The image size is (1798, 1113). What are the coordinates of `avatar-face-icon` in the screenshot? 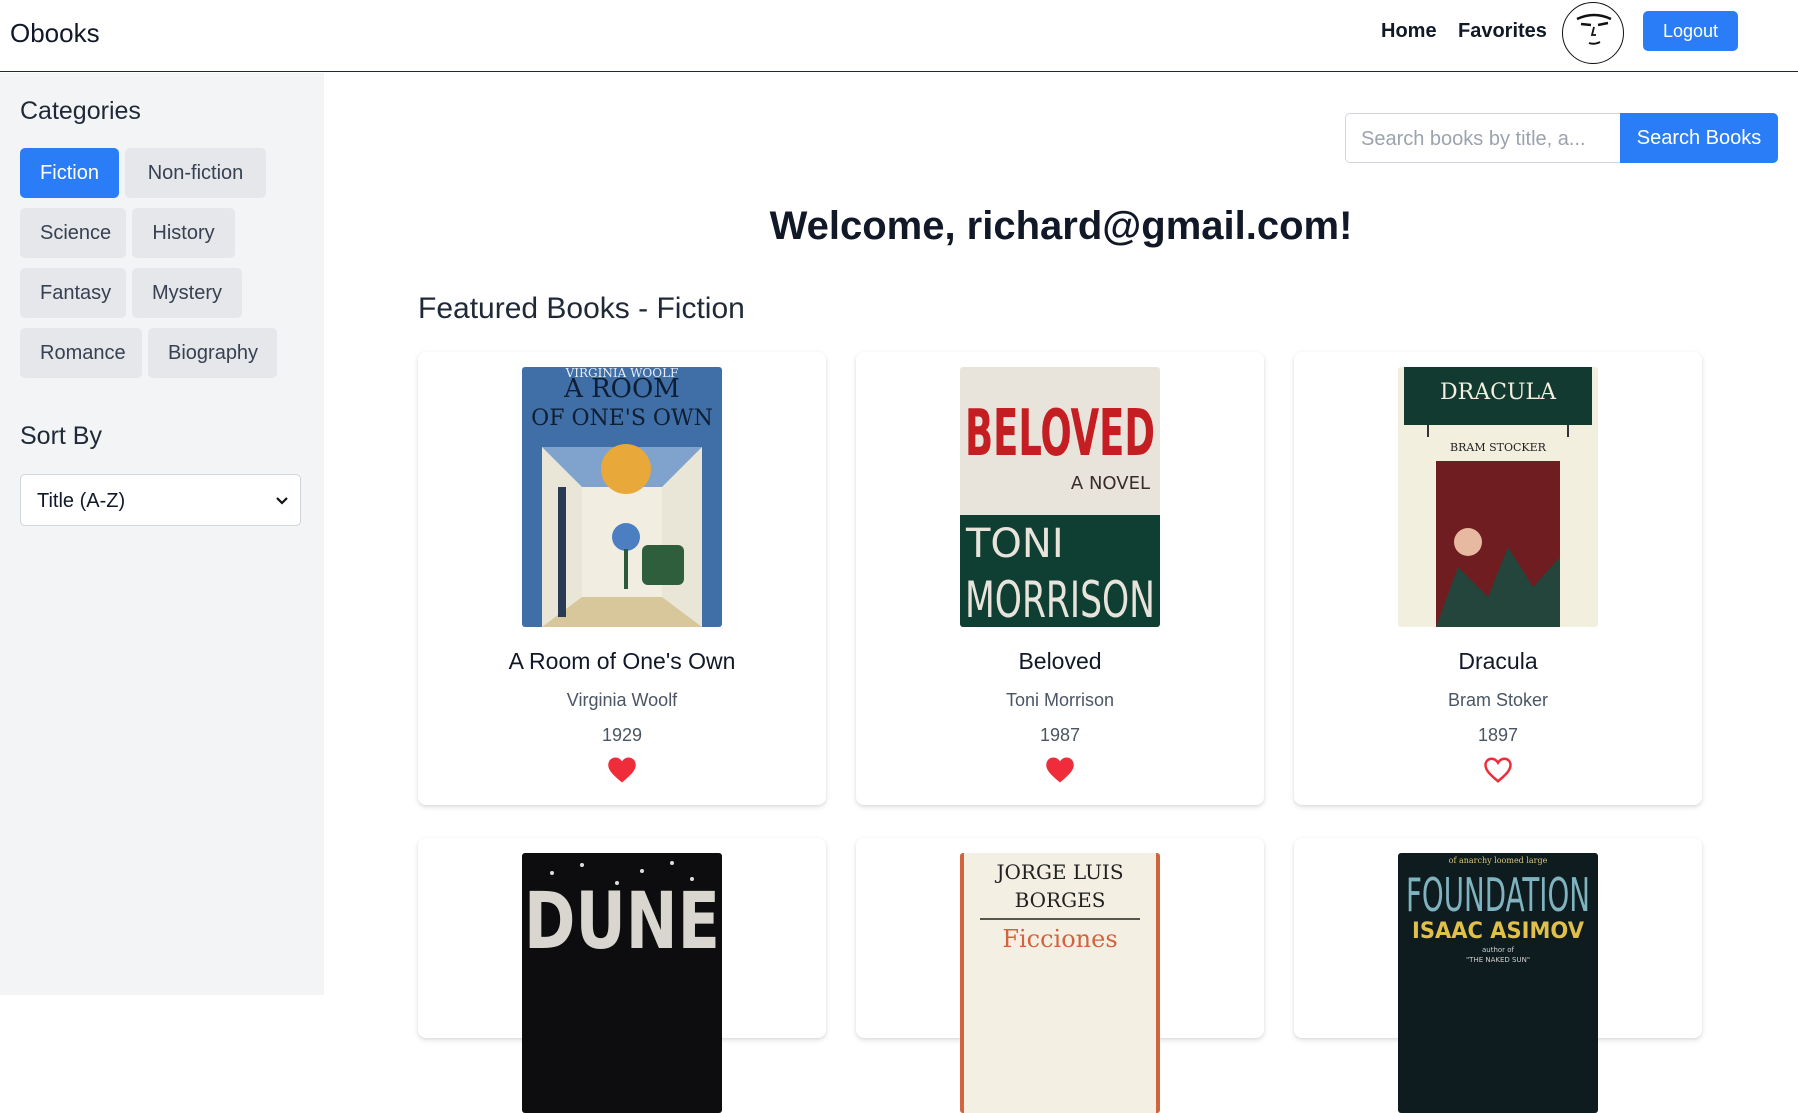 It's located at (1594, 29).